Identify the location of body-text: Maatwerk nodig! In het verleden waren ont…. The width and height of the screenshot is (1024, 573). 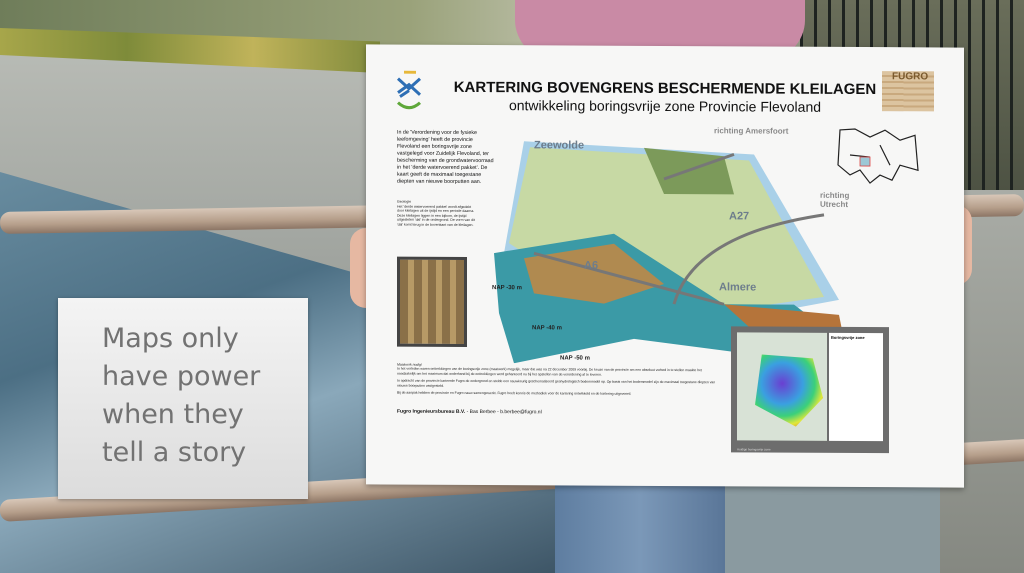
(557, 381).